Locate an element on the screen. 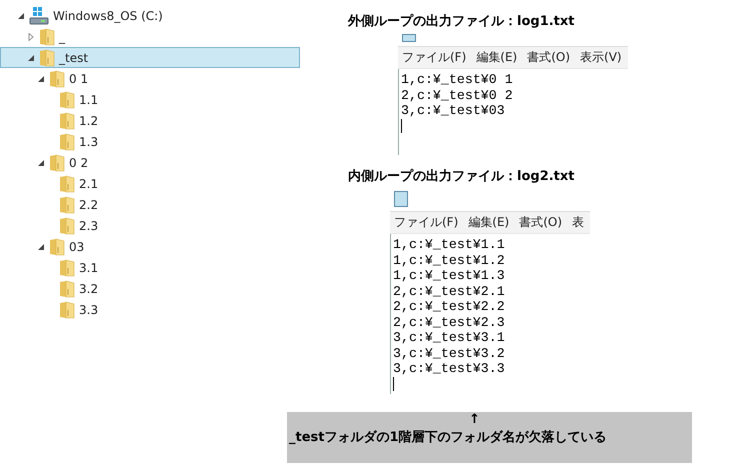 Image resolution: width=746 pixels, height=471 pixels. tree-item: 1.1 is located at coordinates (150, 99).